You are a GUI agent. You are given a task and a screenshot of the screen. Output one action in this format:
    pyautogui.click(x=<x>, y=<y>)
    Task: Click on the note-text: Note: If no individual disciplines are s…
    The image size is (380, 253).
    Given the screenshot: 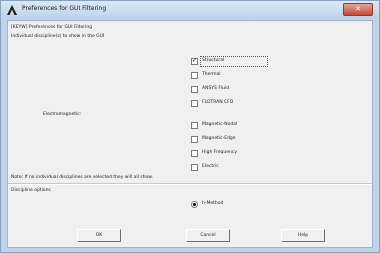 What is the action you would take?
    pyautogui.click(x=82, y=177)
    